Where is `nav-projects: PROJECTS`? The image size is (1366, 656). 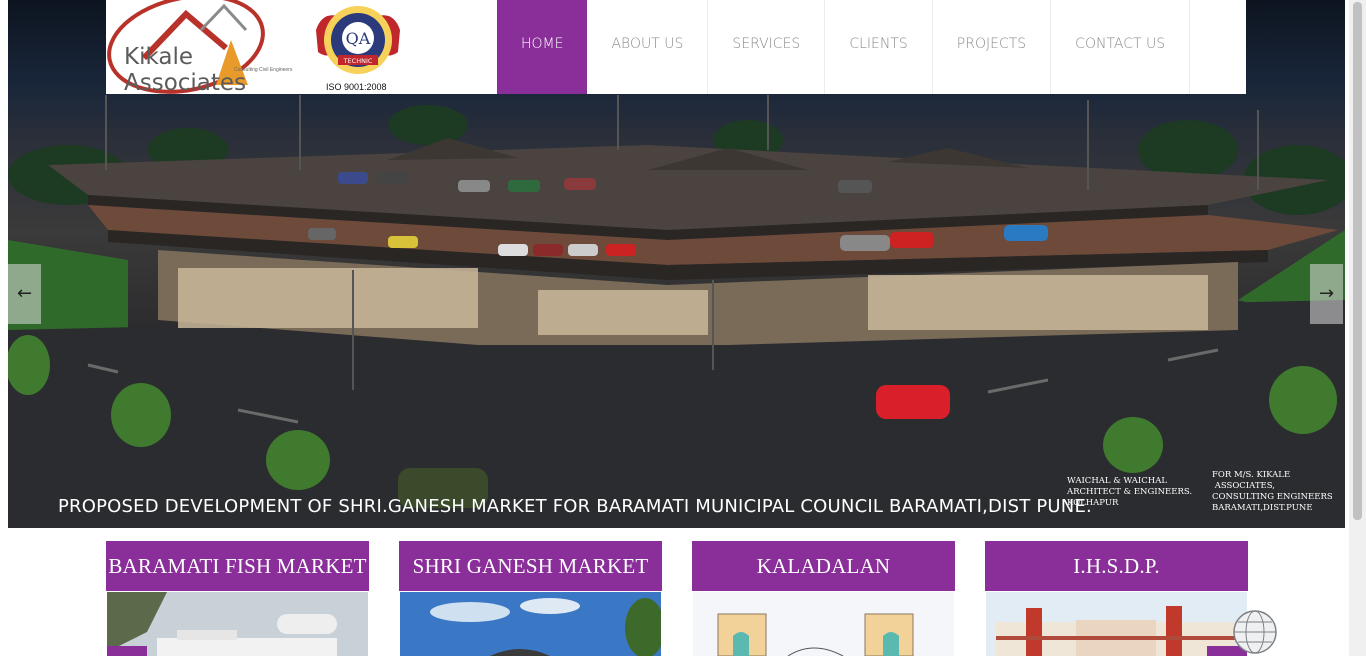 nav-projects: PROJECTS is located at coordinates (992, 47).